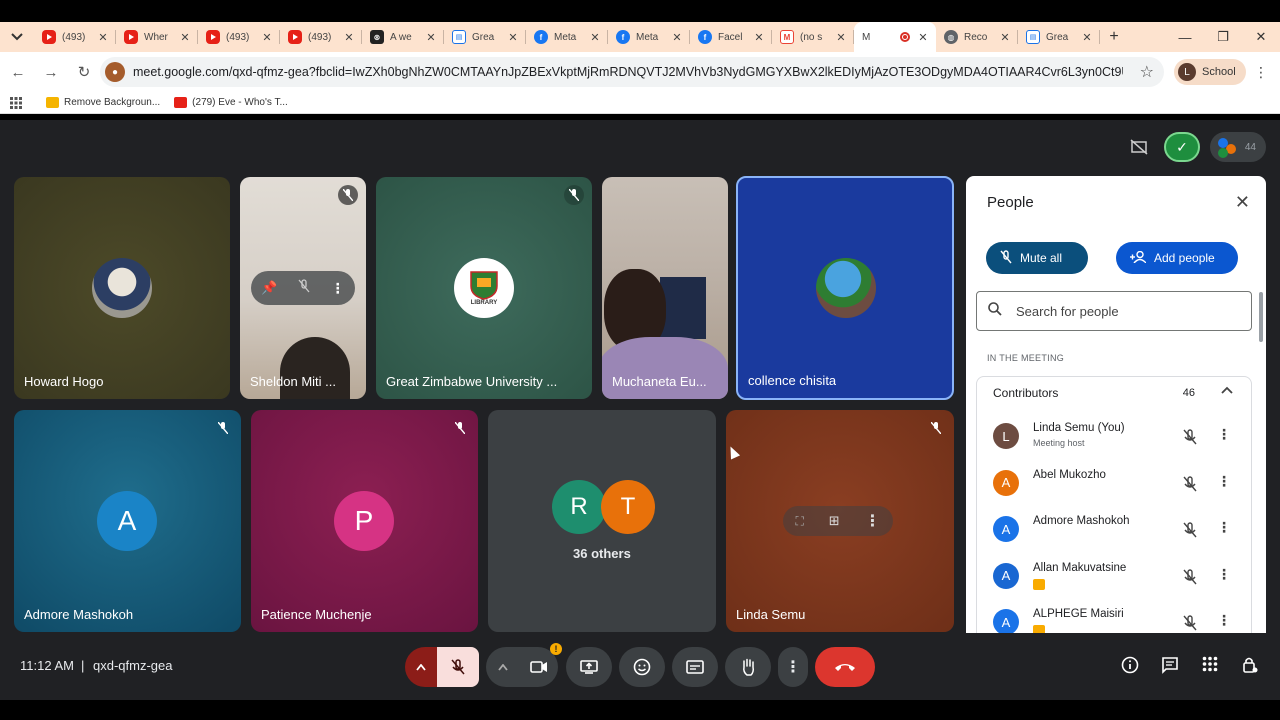 The image size is (1280, 720). I want to click on browser-tab: ◍ Reco ✕, so click(977, 37).